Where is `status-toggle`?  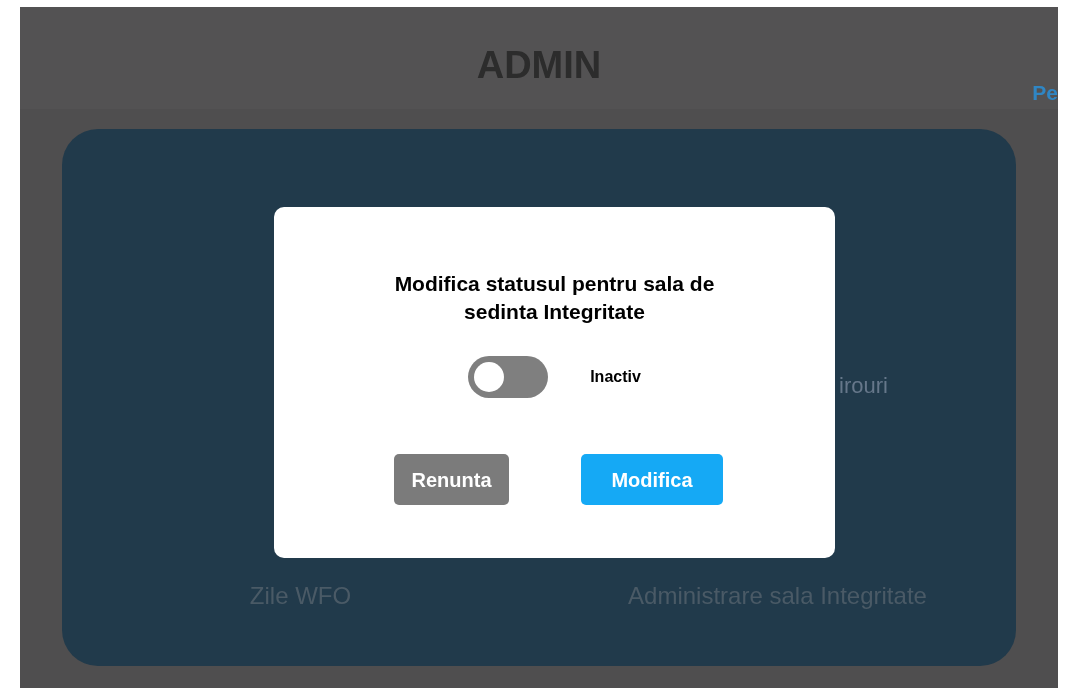
status-toggle is located at coordinates (508, 377).